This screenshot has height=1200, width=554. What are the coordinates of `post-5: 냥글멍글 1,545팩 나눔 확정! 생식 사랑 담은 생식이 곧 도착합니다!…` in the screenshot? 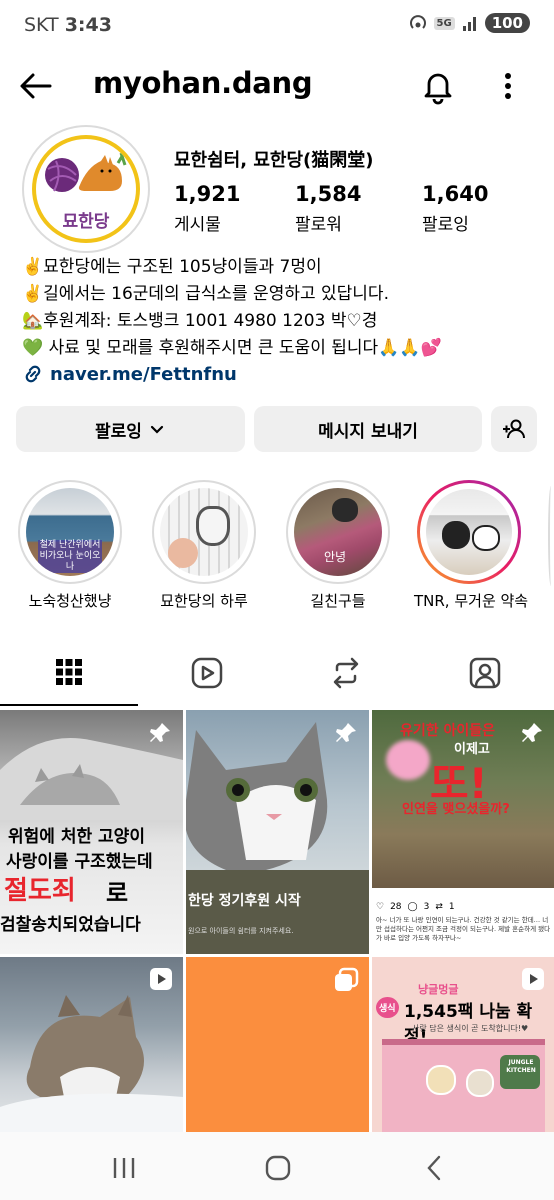 It's located at (463, 1044).